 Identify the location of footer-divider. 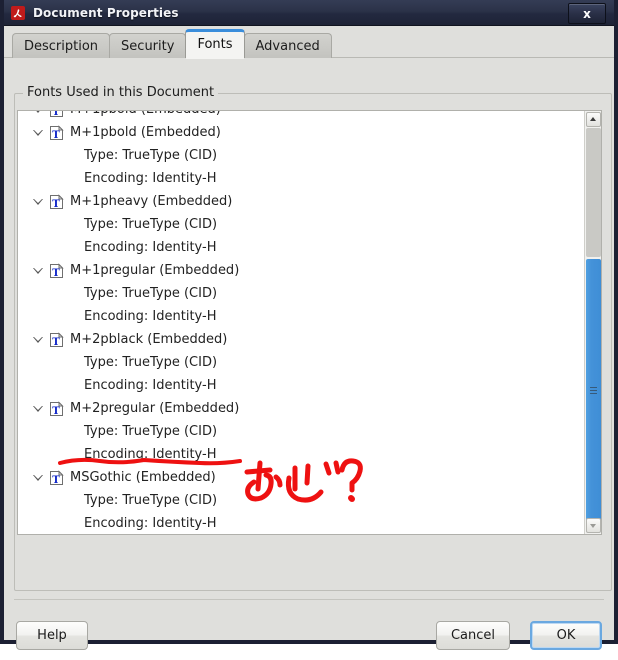
(309, 599).